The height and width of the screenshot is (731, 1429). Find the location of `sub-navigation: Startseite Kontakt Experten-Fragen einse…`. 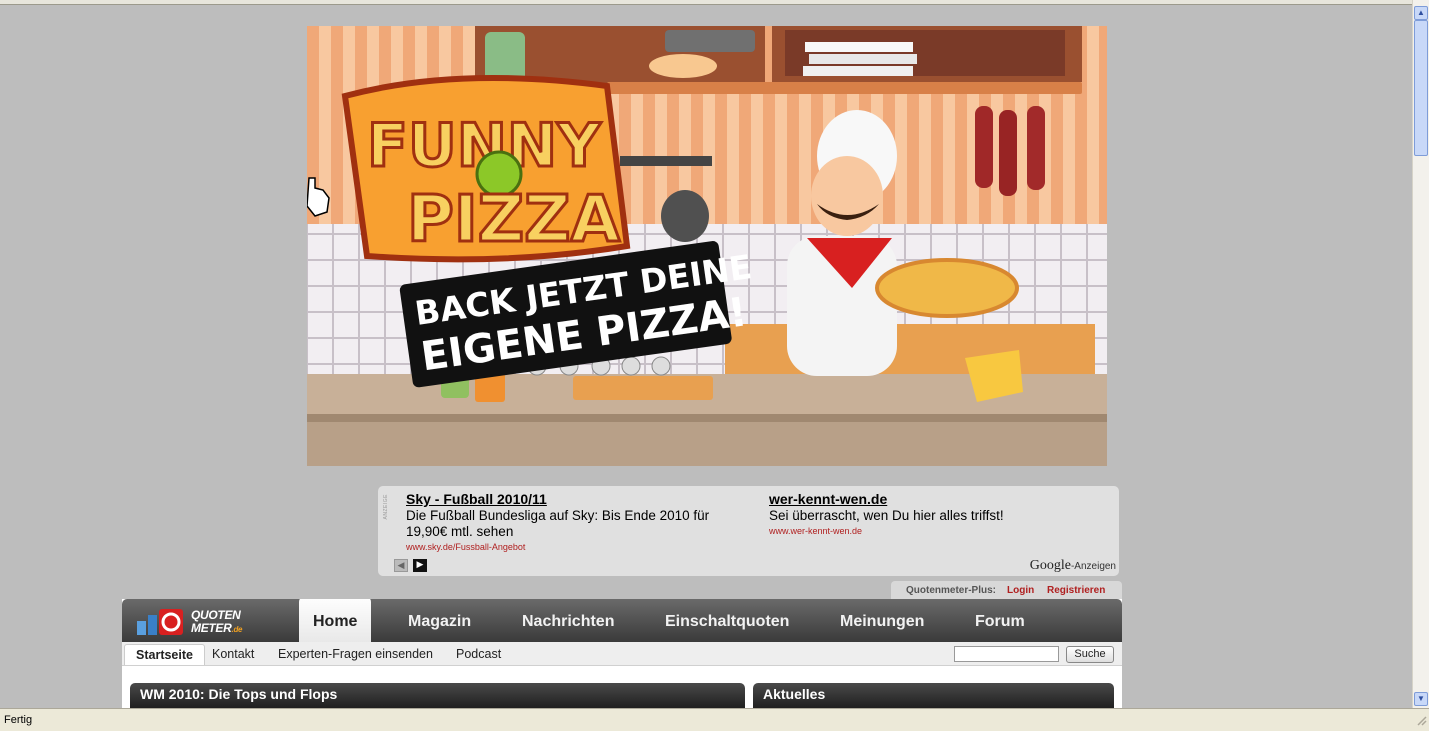

sub-navigation: Startseite Kontakt Experten-Fragen einse… is located at coordinates (622, 654).